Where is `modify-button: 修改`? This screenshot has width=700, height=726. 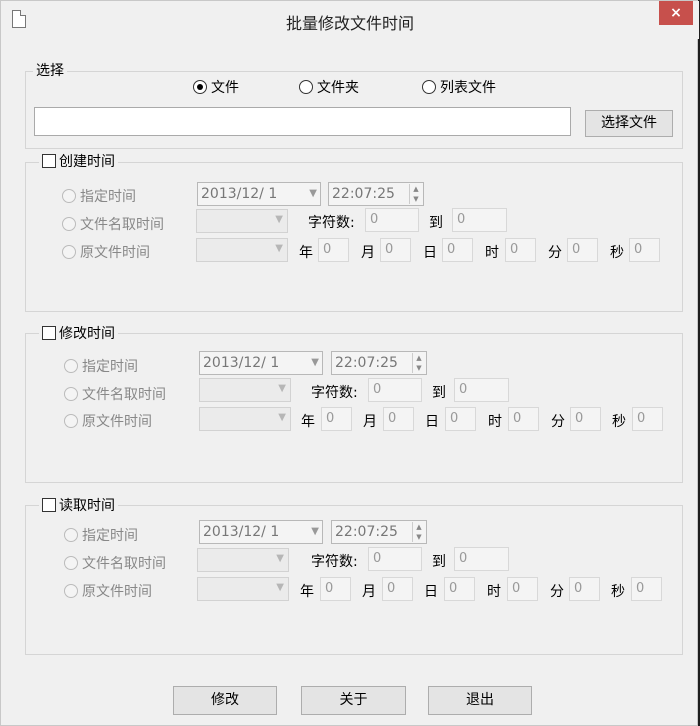
modify-button: 修改 is located at coordinates (225, 700).